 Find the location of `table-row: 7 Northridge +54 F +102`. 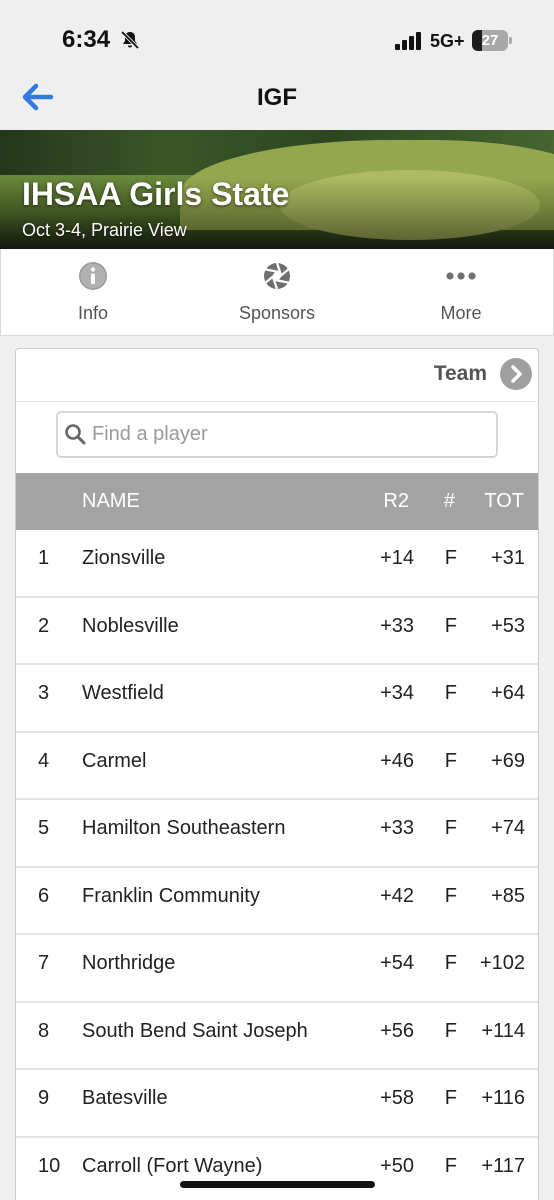

table-row: 7 Northridge +54 F +102 is located at coordinates (277, 969).